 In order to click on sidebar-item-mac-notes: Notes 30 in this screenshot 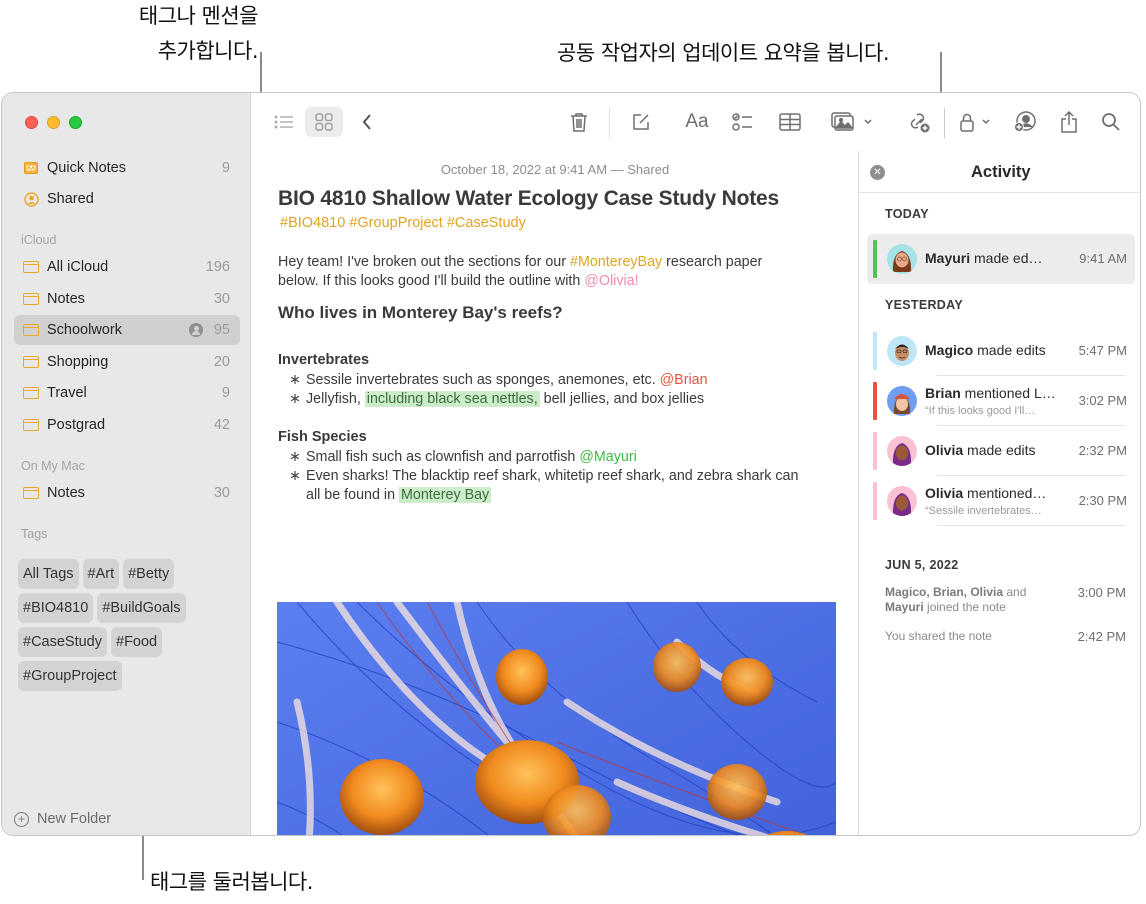, I will do `click(127, 493)`.